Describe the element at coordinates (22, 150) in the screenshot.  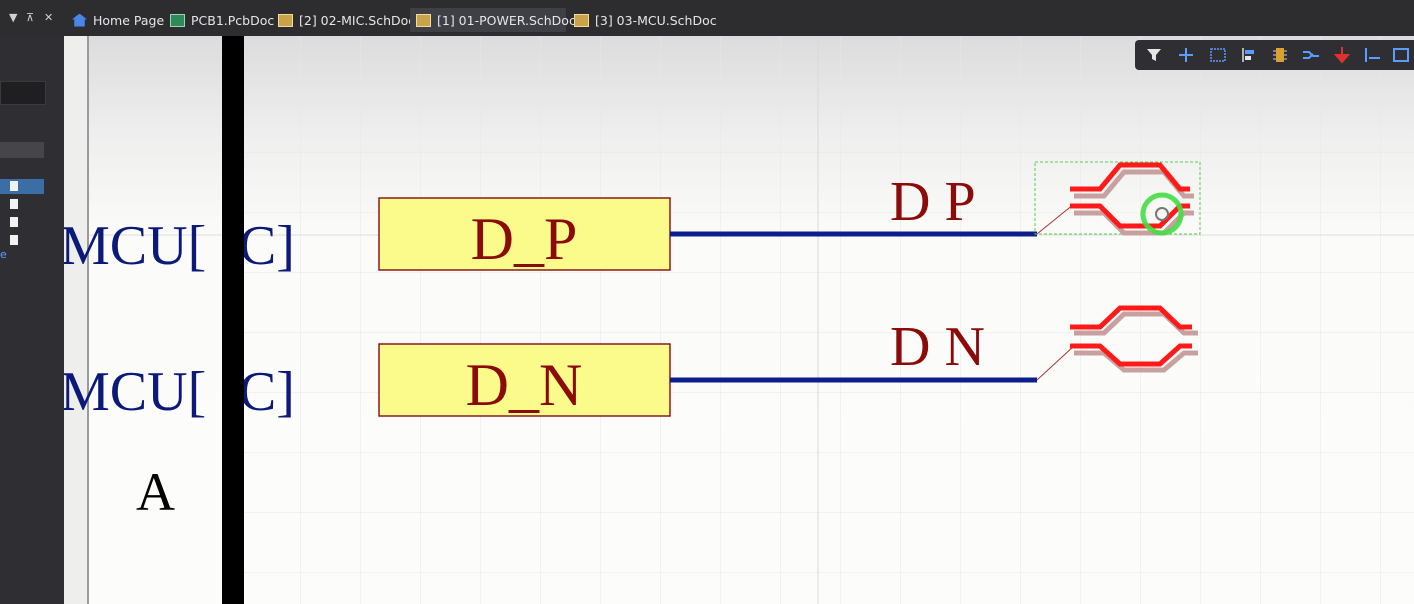
I see `panel-section-header` at that location.